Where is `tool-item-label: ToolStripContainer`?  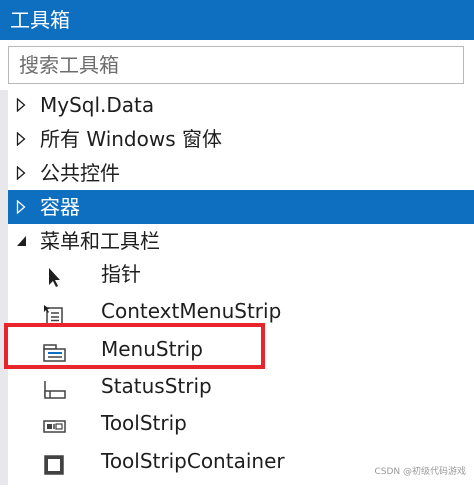 tool-item-label: ToolStripContainer is located at coordinates (193, 461).